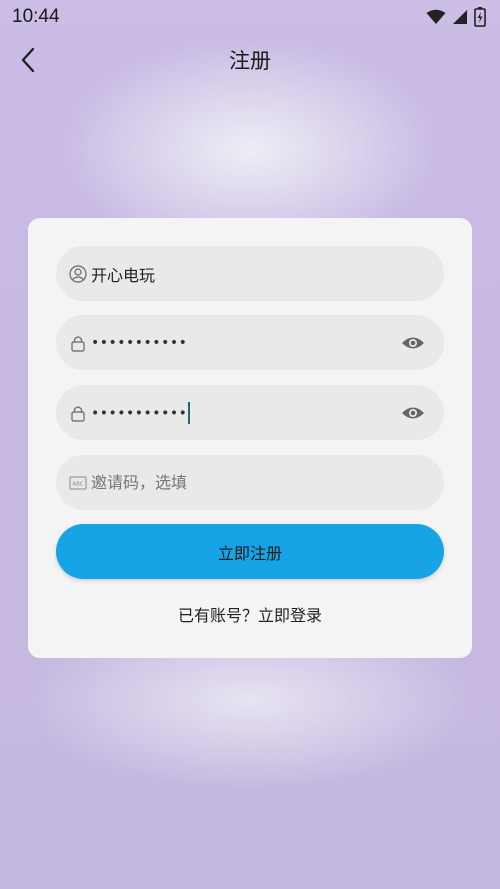 This screenshot has width=500, height=889. What do you see at coordinates (250, 551) in the screenshot?
I see `register-button: 立即注册` at bounding box center [250, 551].